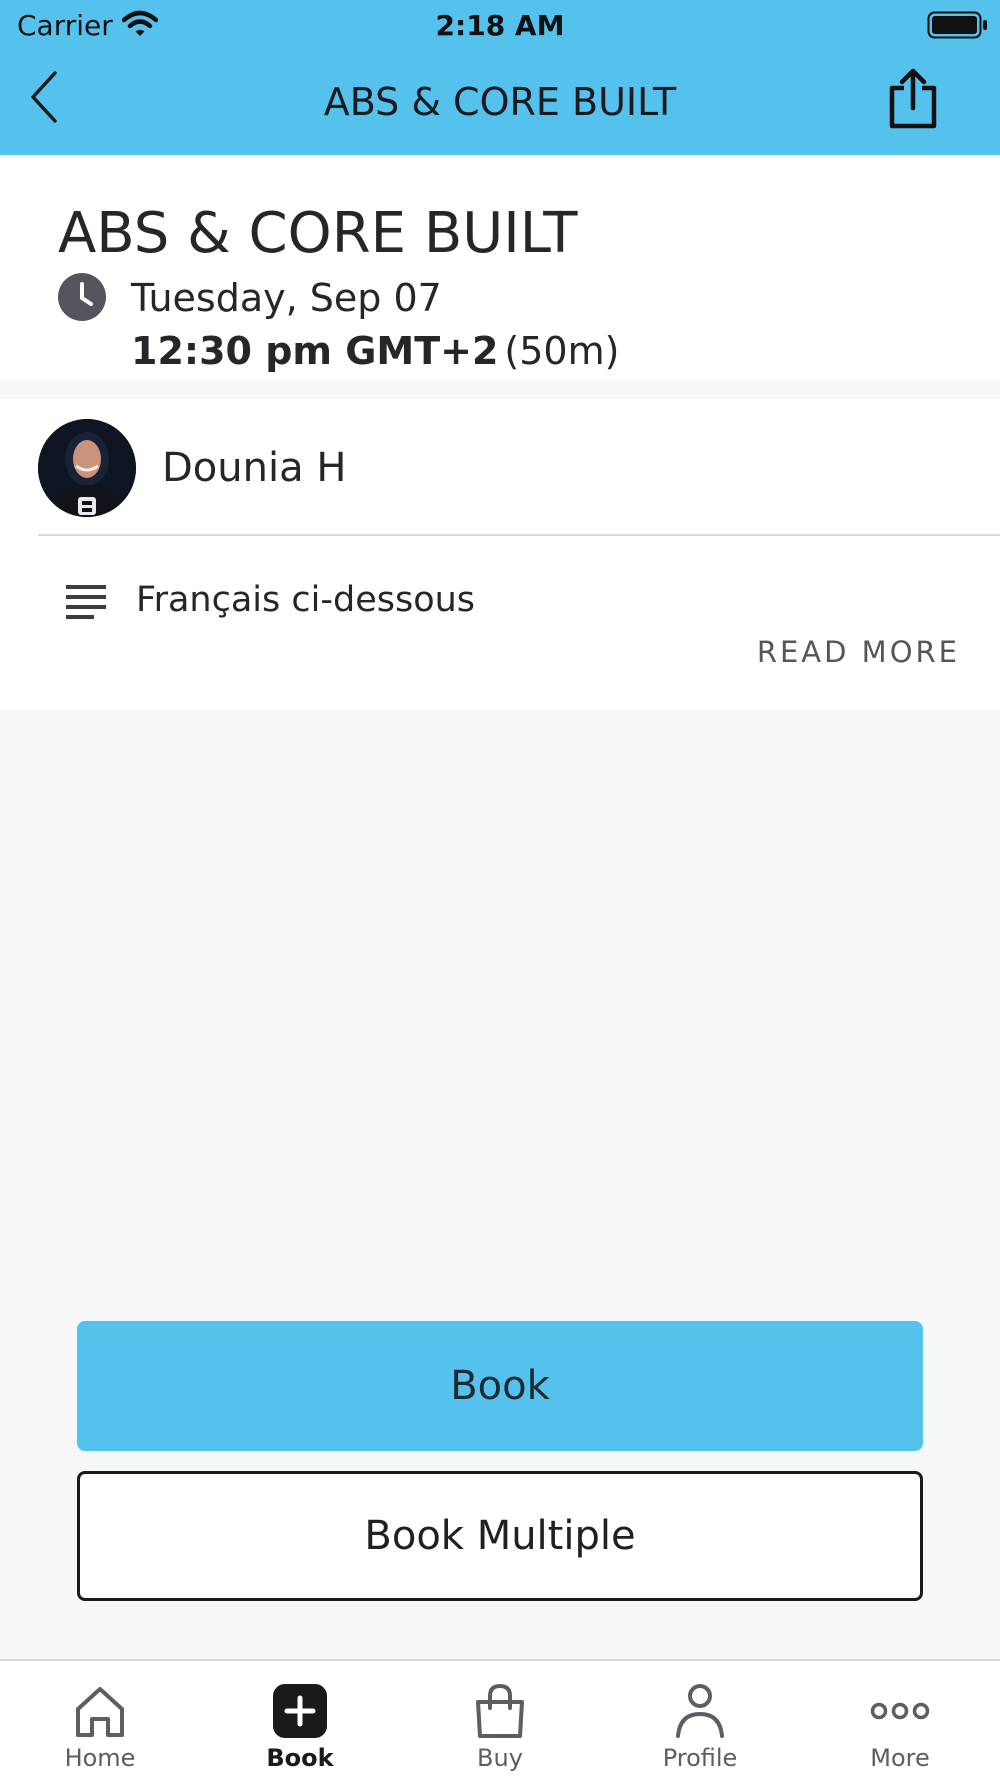 The image size is (1000, 1780). Describe the element at coordinates (315, 351) in the screenshot. I see `class-time: 12:30 pm GMT+2` at that location.